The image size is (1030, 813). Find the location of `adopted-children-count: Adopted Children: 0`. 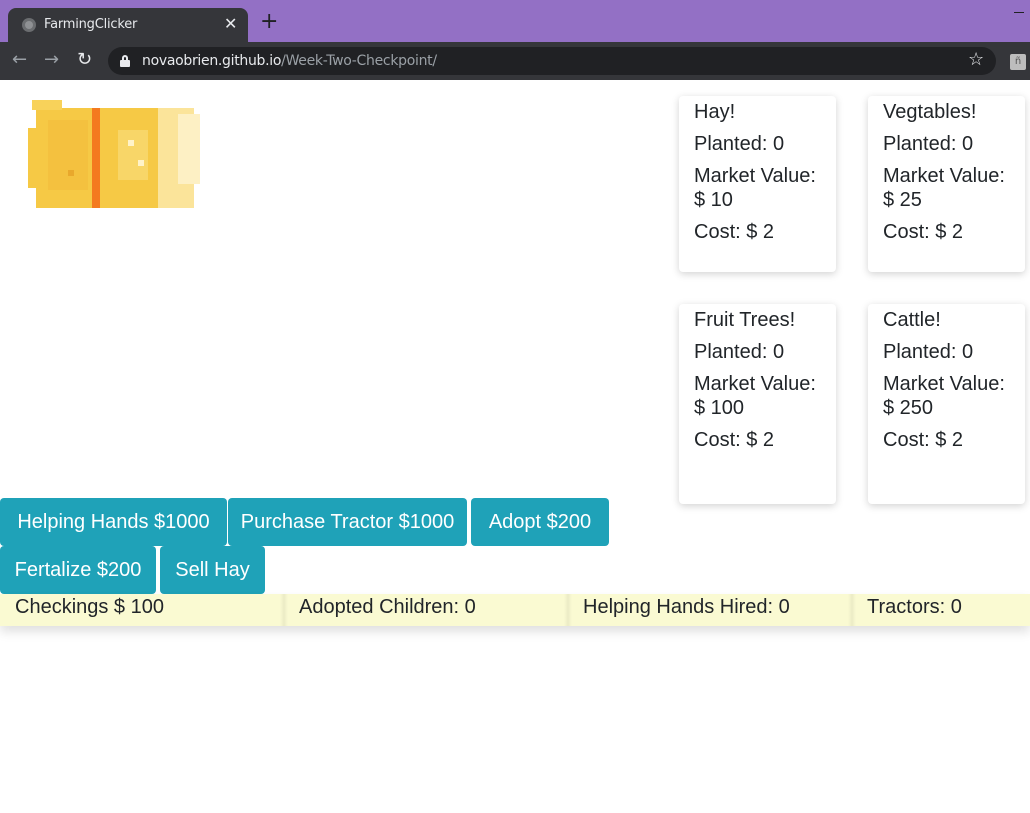

adopted-children-count: Adopted Children: 0 is located at coordinates (387, 607).